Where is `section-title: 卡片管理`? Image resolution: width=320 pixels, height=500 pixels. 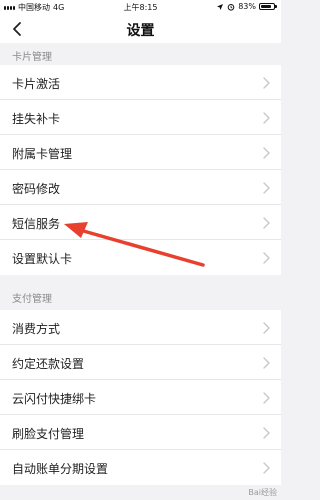 section-title: 卡片管理 is located at coordinates (32, 57).